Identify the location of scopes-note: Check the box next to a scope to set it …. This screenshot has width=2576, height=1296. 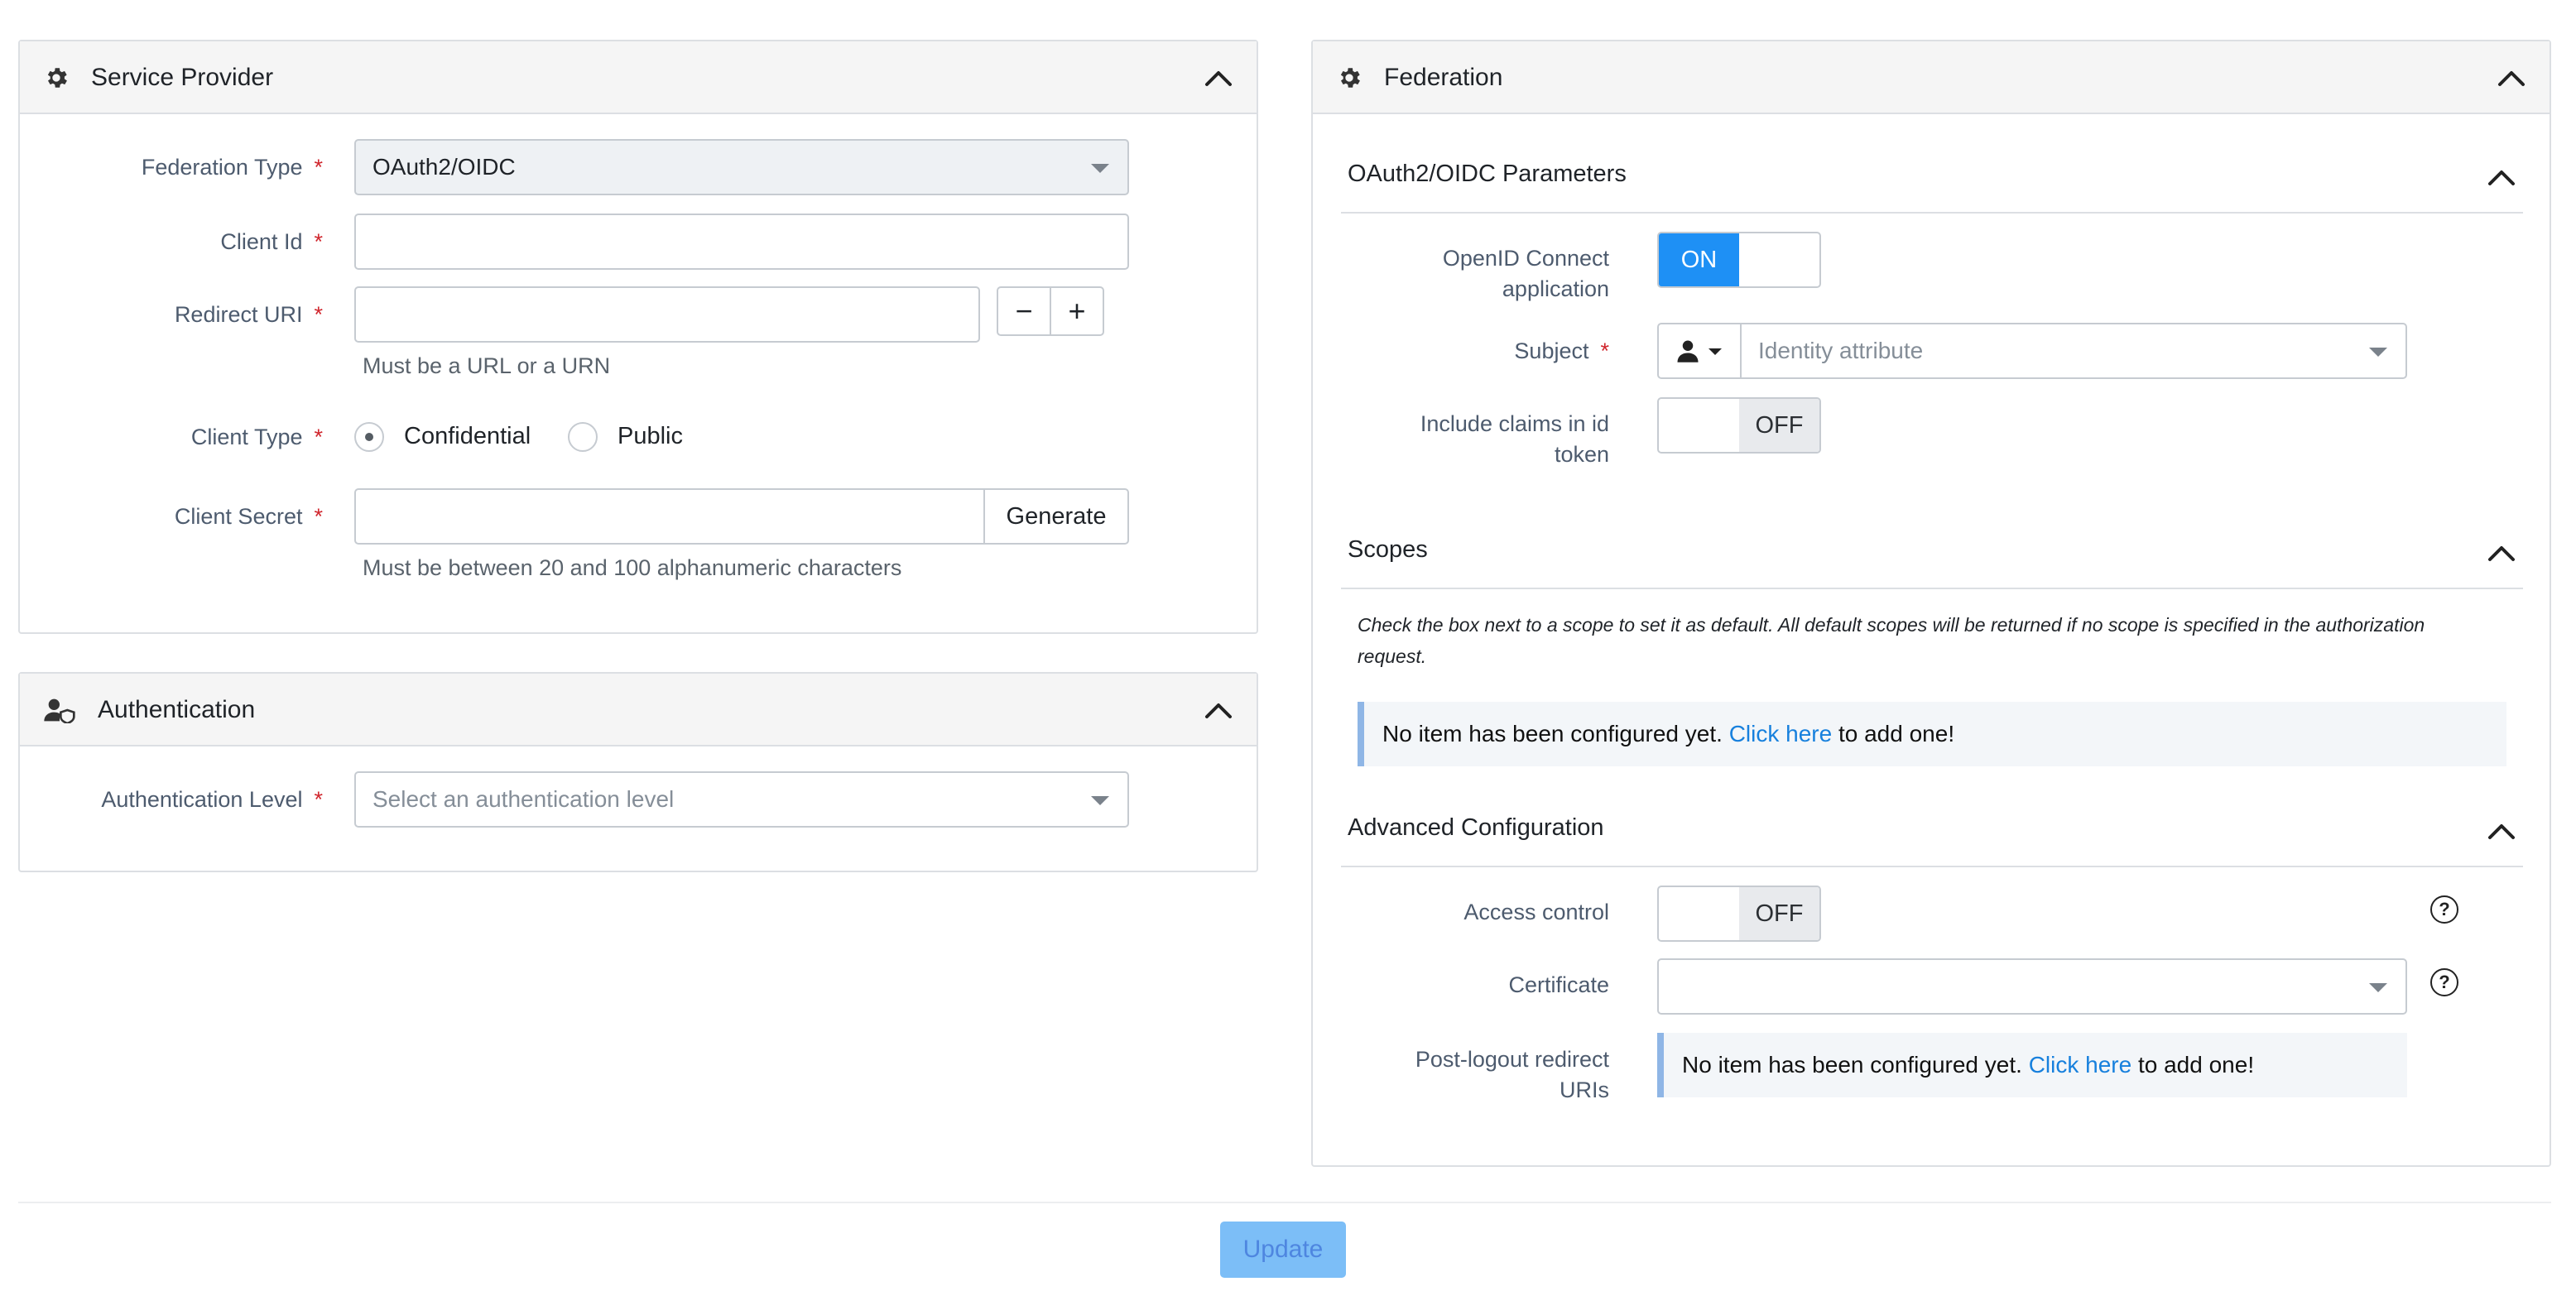
(1891, 640).